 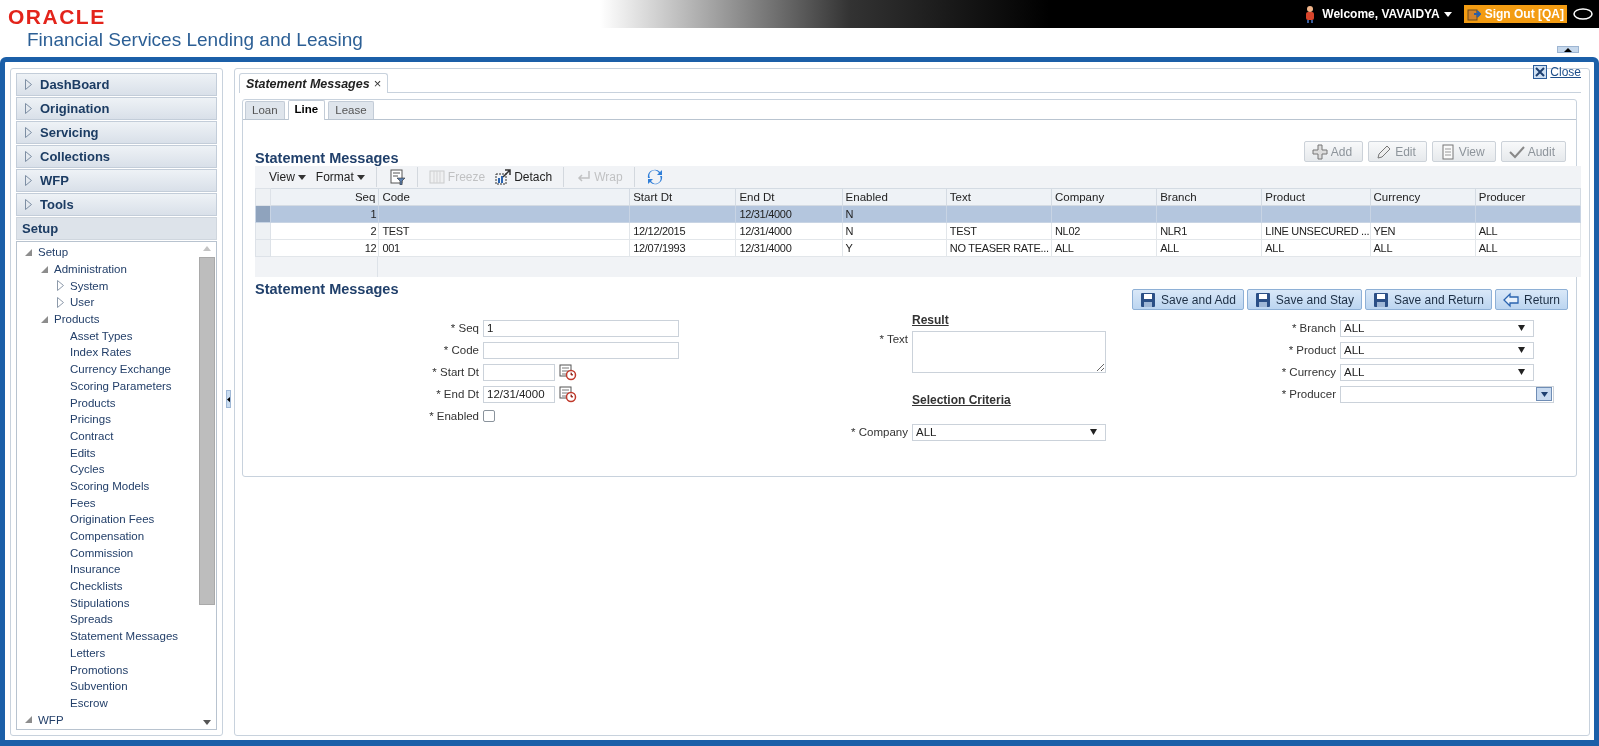 I want to click on oval-icon, so click(x=1583, y=14).